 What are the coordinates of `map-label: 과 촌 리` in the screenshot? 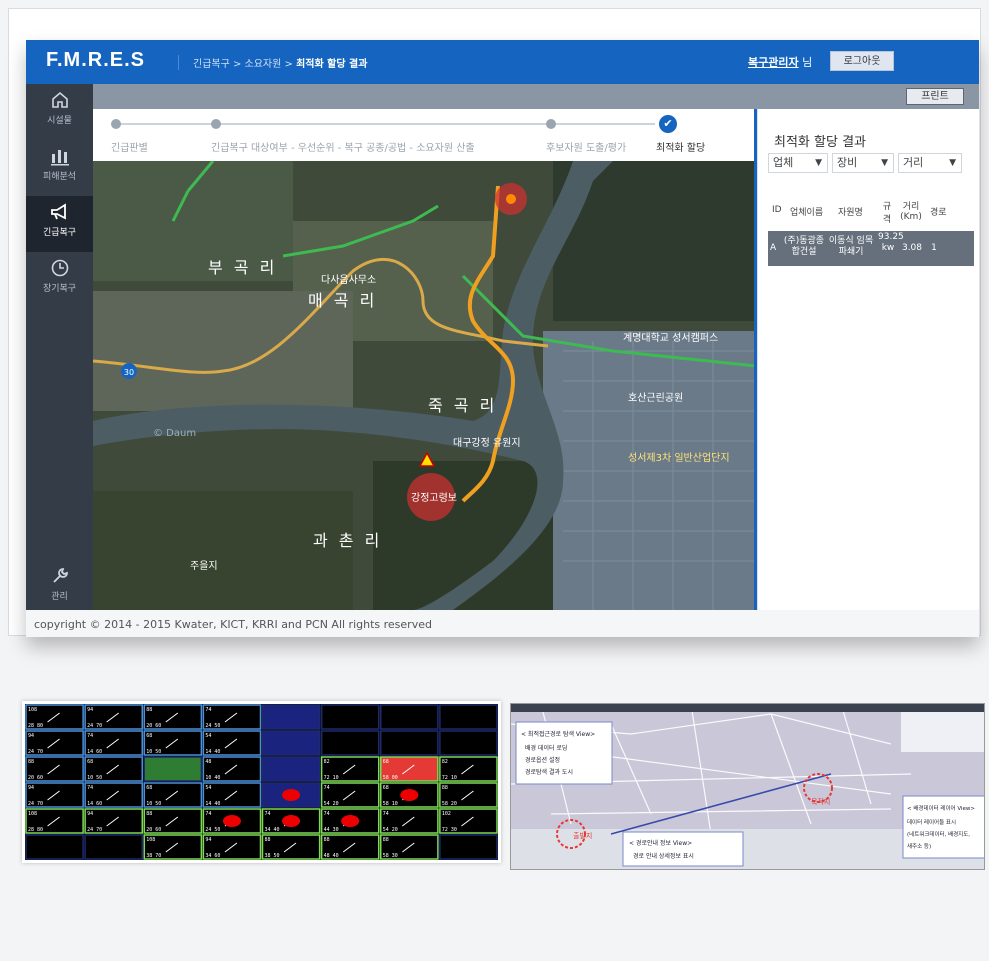 It's located at (347, 540).